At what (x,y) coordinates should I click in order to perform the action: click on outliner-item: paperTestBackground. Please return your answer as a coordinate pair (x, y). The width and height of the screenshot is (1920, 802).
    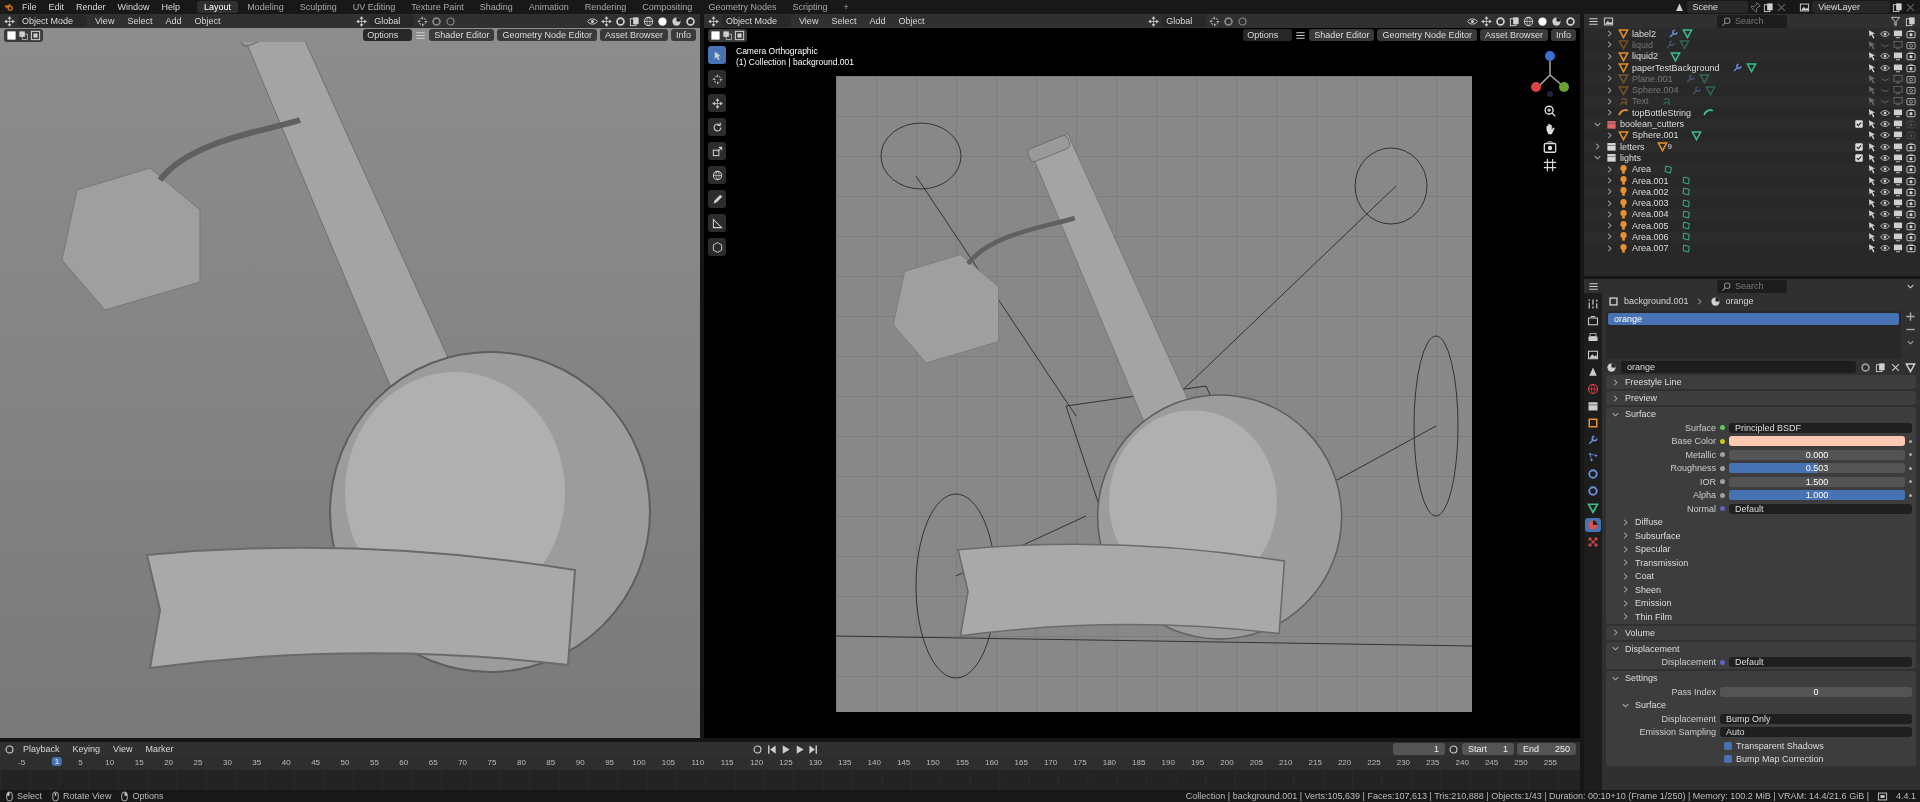
    Looking at the image, I should click on (1676, 67).